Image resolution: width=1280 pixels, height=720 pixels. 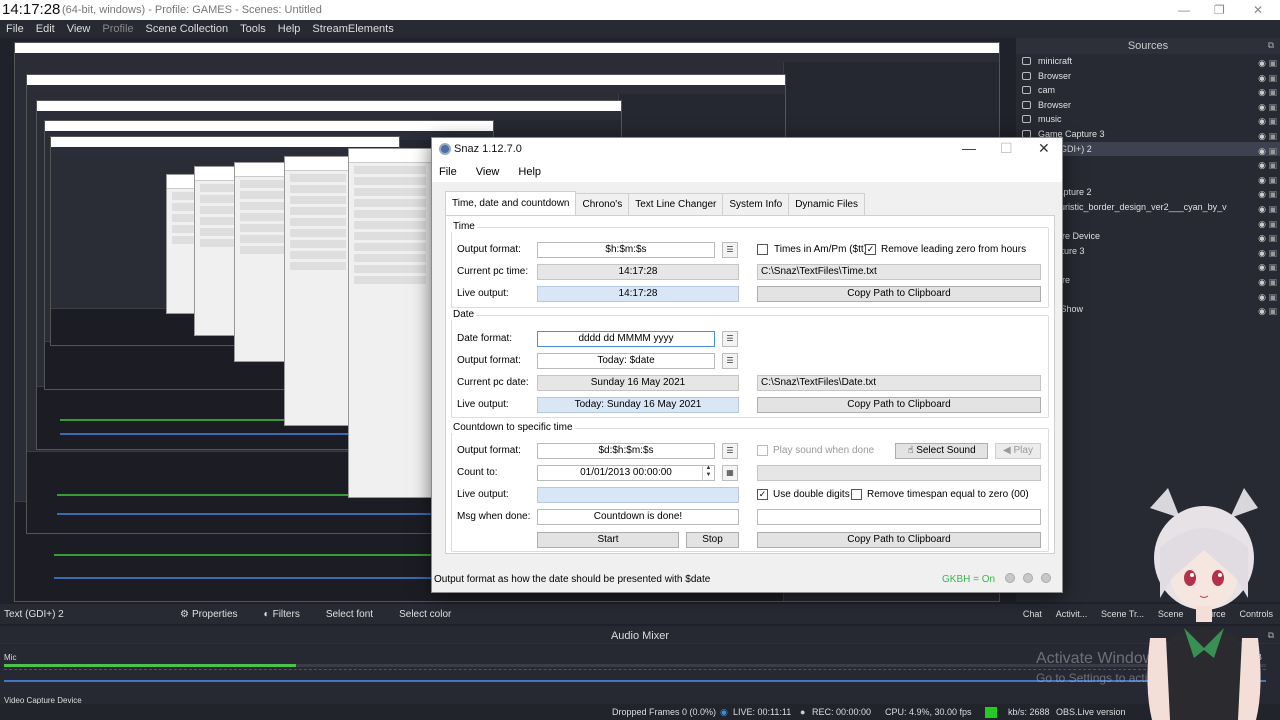 What do you see at coordinates (1032, 614) in the screenshot?
I see `dock-tab-chat: Chat` at bounding box center [1032, 614].